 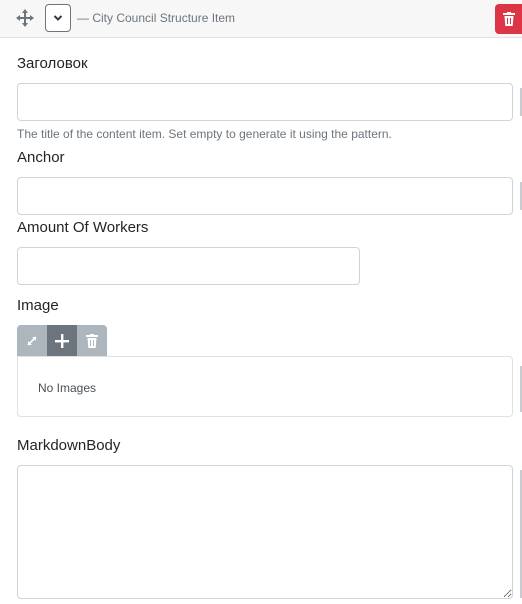 I want to click on widget-header: — City Council Structure Item, so click(x=261, y=19).